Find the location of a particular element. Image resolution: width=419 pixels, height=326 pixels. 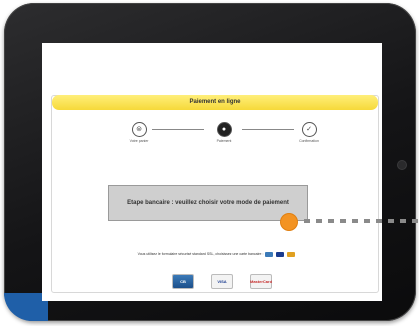

camera-icon is located at coordinates (402, 165).